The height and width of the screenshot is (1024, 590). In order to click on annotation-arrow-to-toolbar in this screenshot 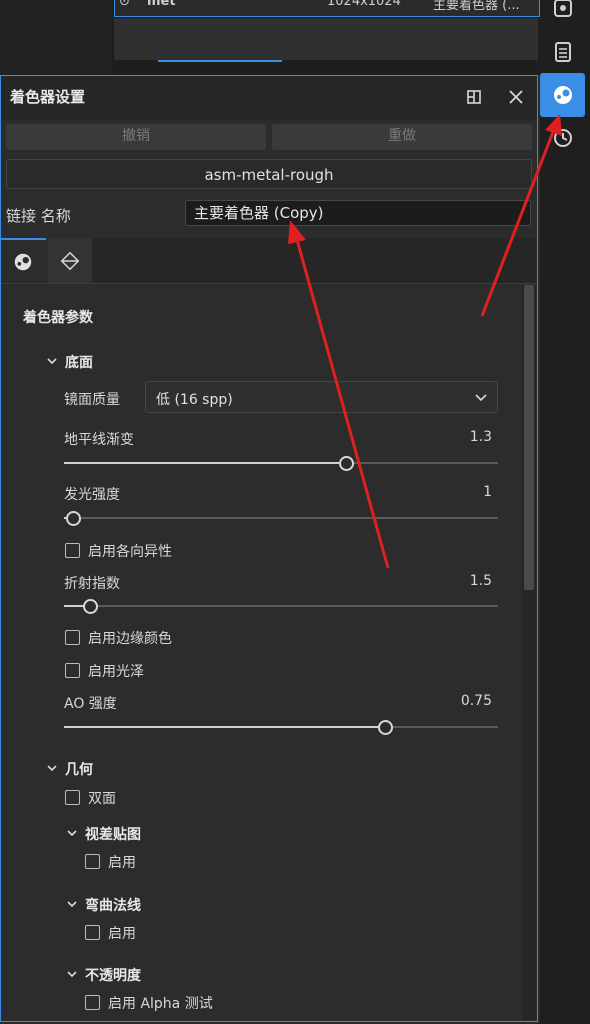, I will do `click(521, 215)`.